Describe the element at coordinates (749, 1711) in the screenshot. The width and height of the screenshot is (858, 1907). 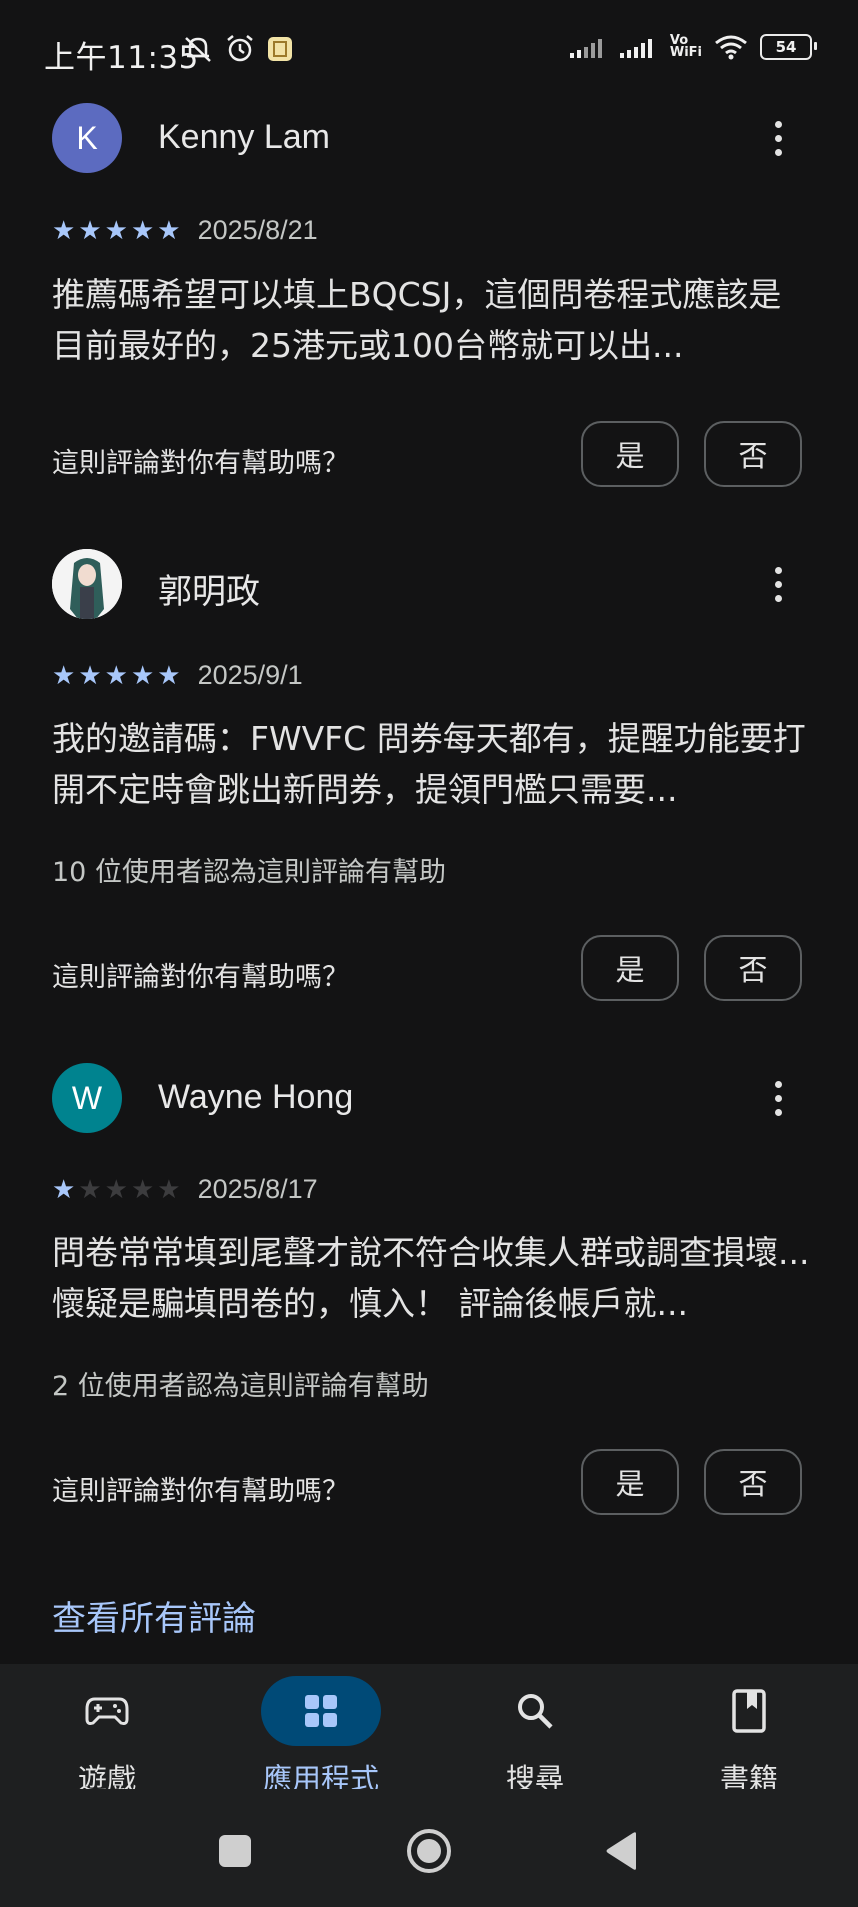
I see `book-icon` at that location.